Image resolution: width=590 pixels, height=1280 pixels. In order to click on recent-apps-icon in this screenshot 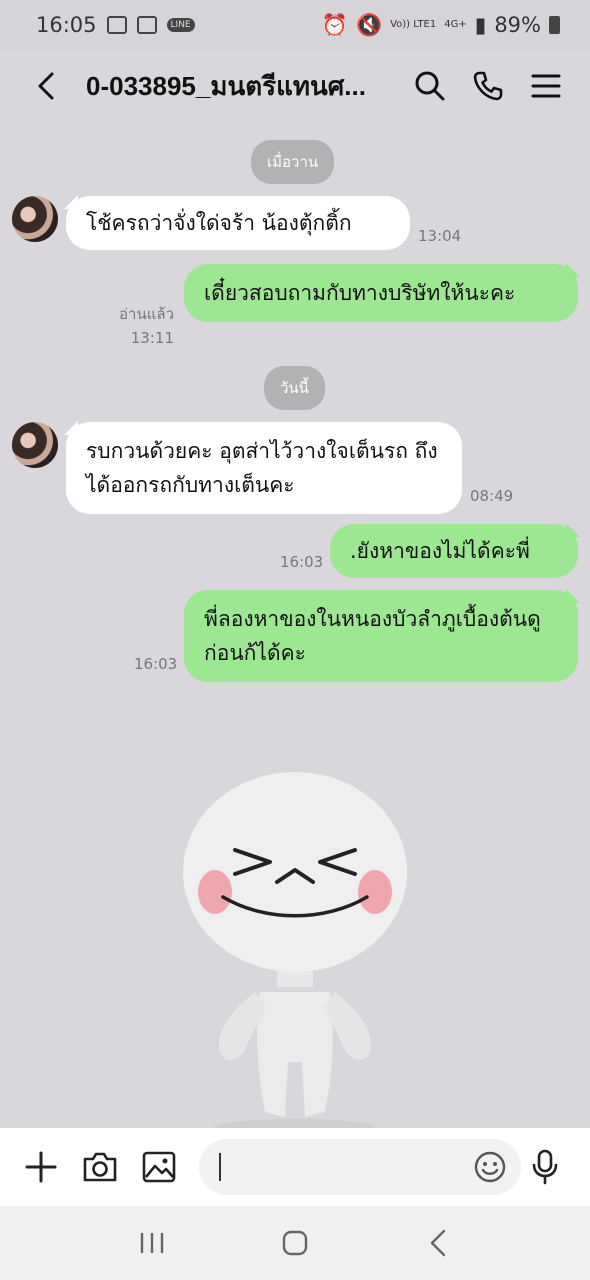, I will do `click(151, 1243)`.